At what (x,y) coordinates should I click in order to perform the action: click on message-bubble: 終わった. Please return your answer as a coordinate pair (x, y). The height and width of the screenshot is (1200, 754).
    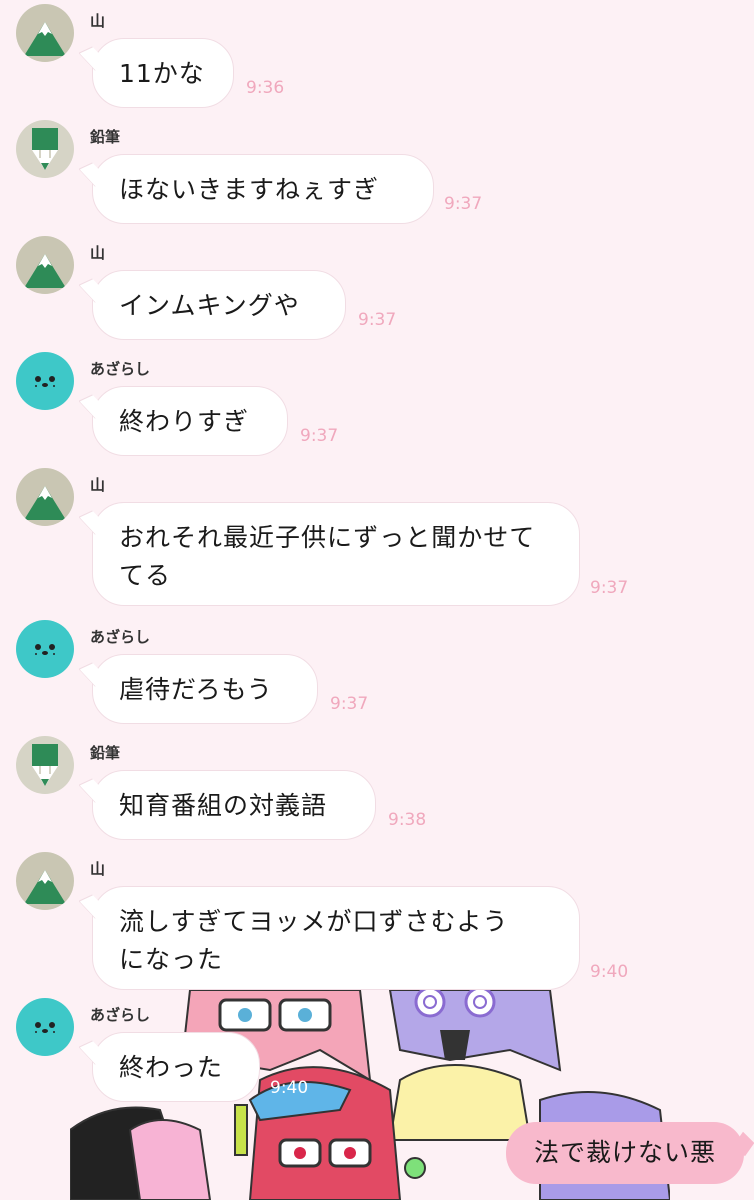
    Looking at the image, I should click on (176, 1067).